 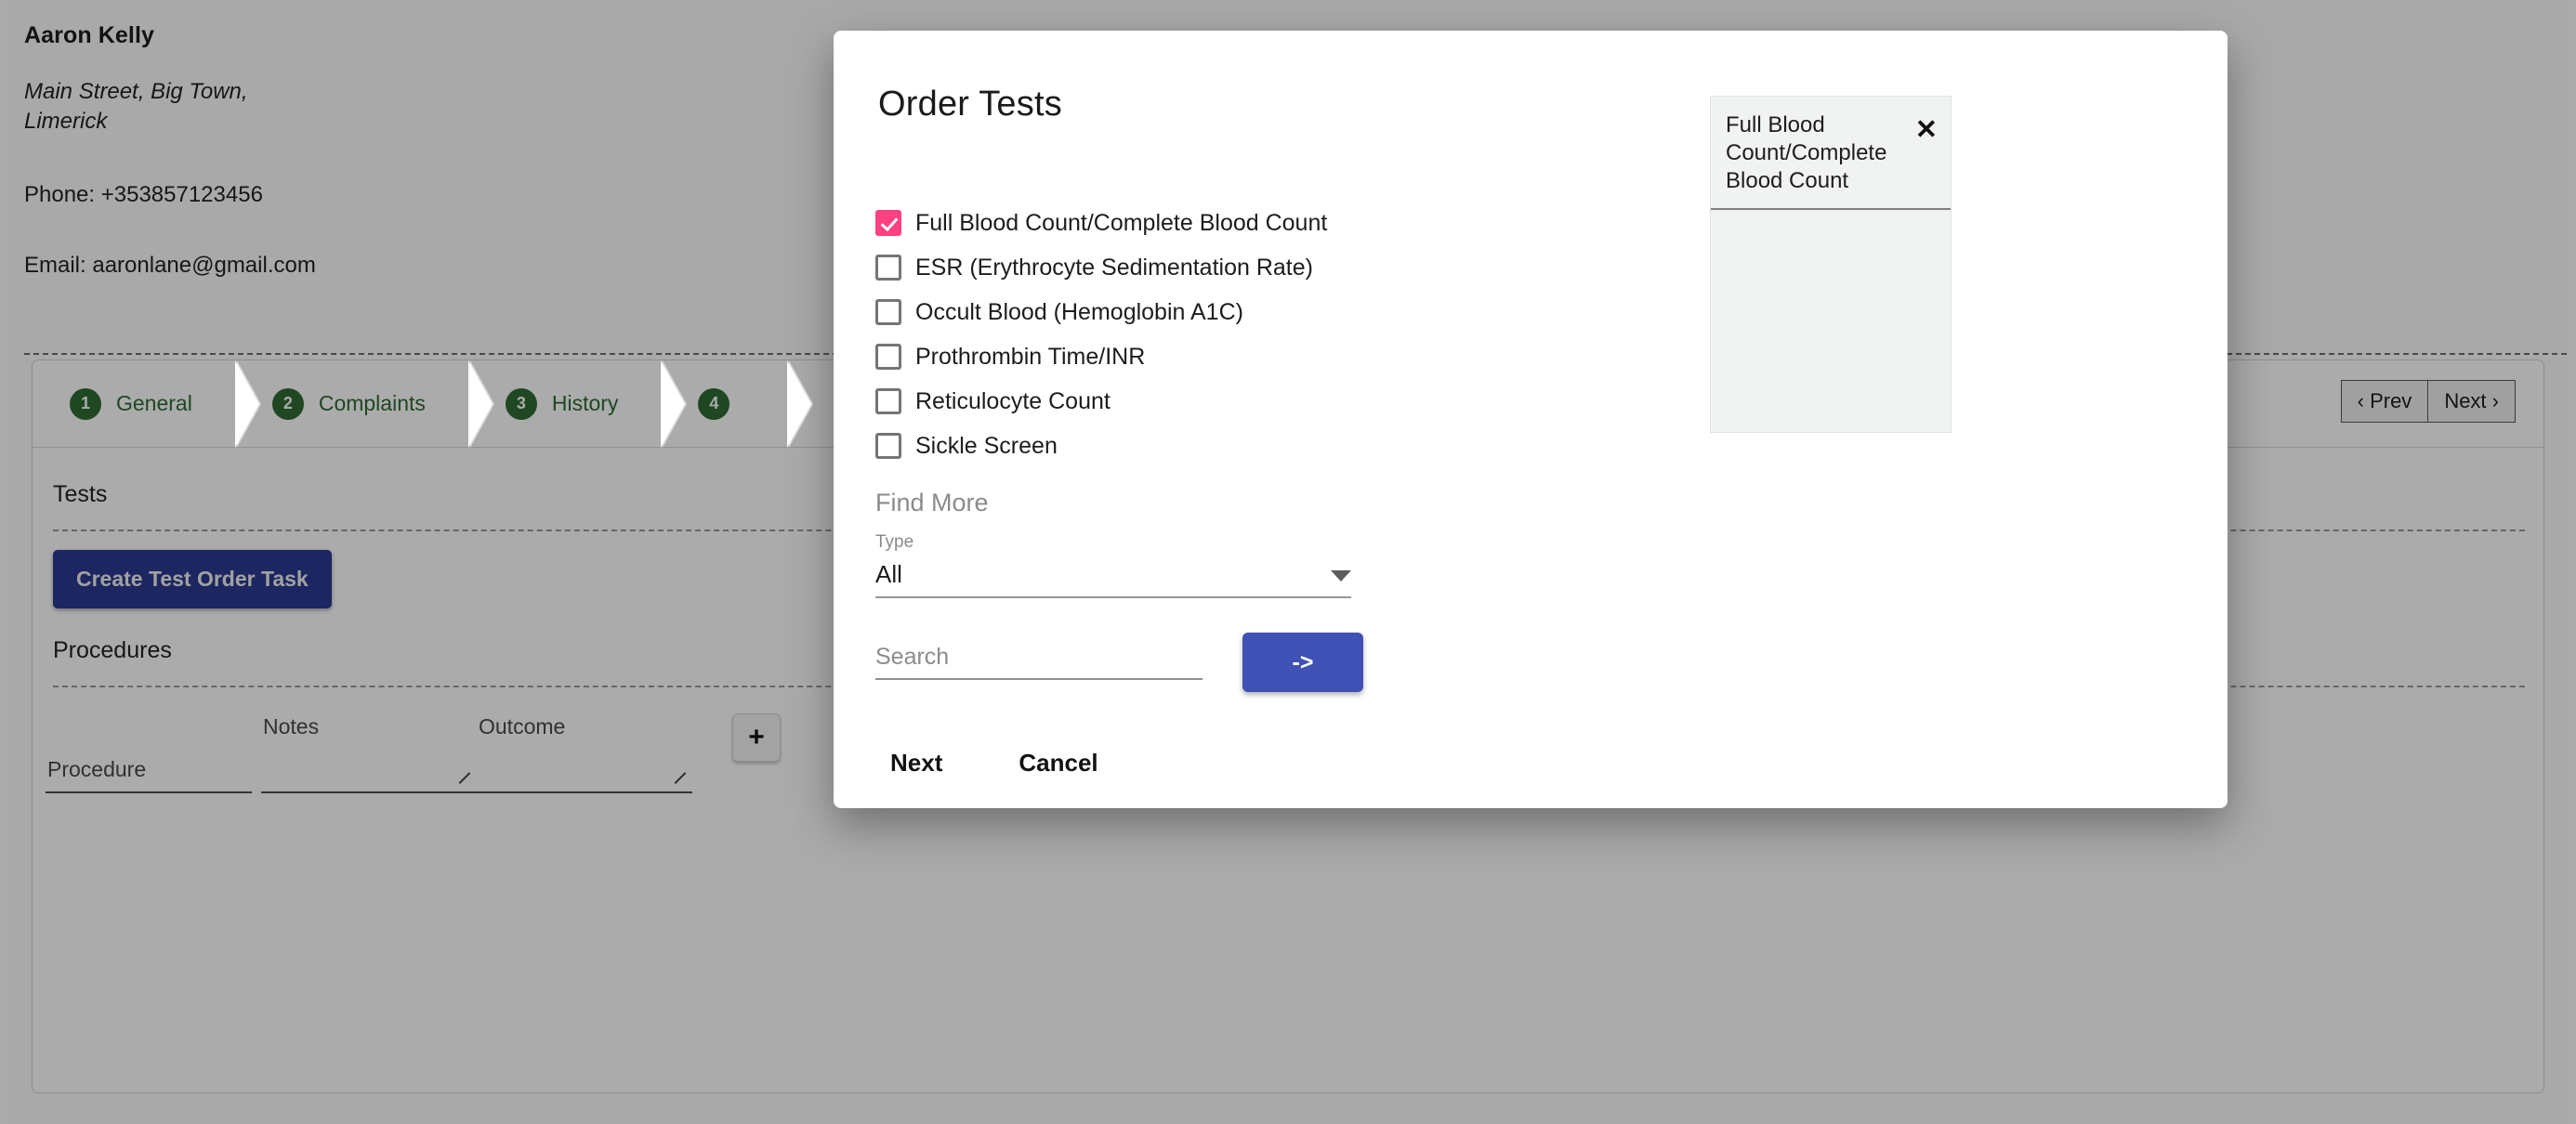 What do you see at coordinates (1302, 662) in the screenshot?
I see `search-submit-button: ->` at bounding box center [1302, 662].